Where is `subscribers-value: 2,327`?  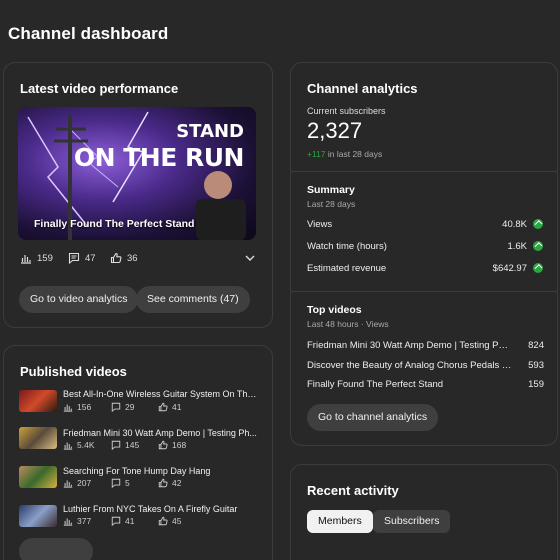 subscribers-value: 2,327 is located at coordinates (335, 130).